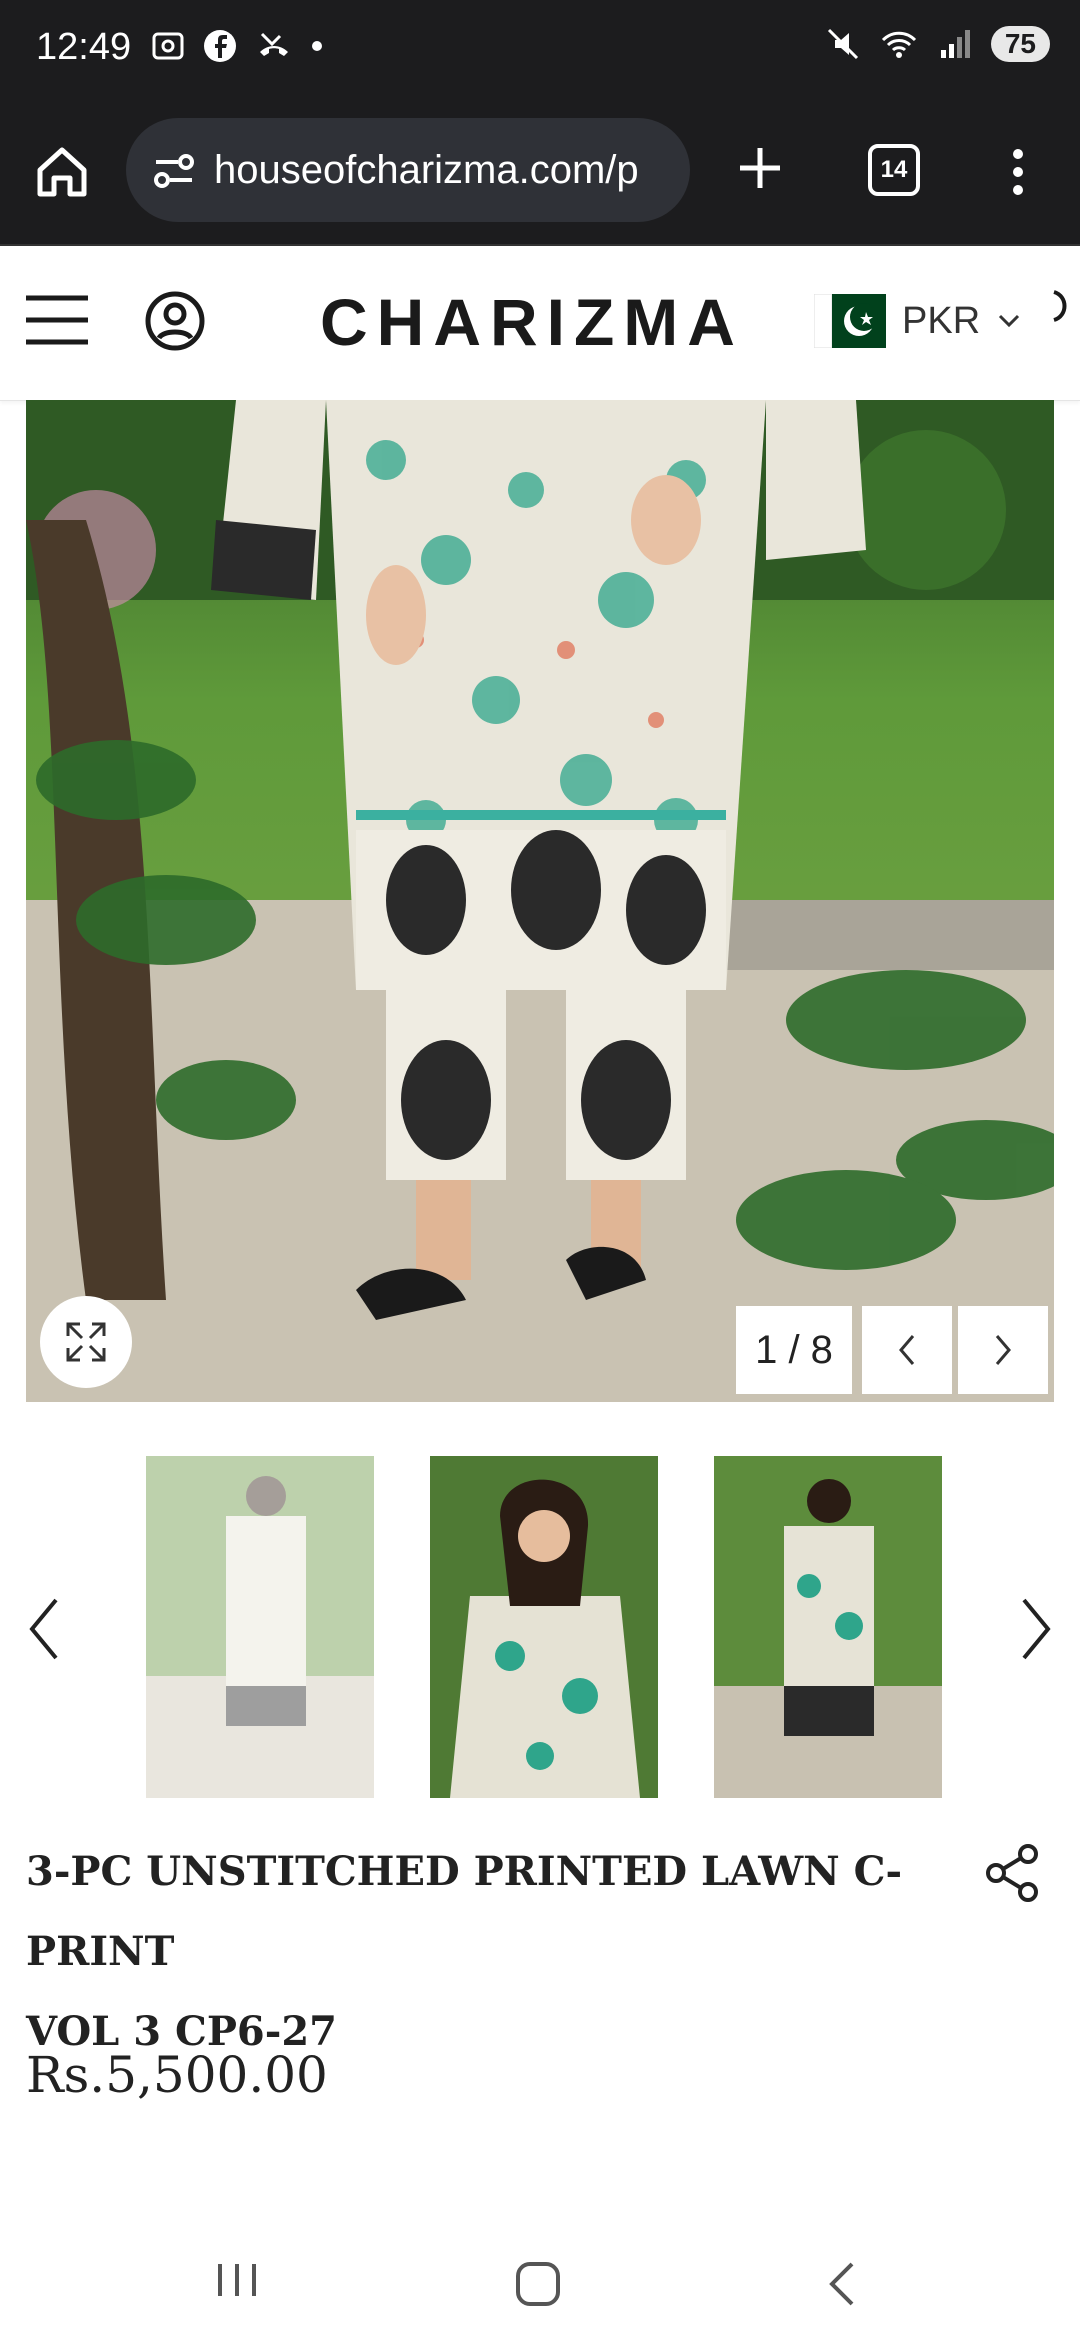  I want to click on thumbnail-strip, so click(540, 1627).